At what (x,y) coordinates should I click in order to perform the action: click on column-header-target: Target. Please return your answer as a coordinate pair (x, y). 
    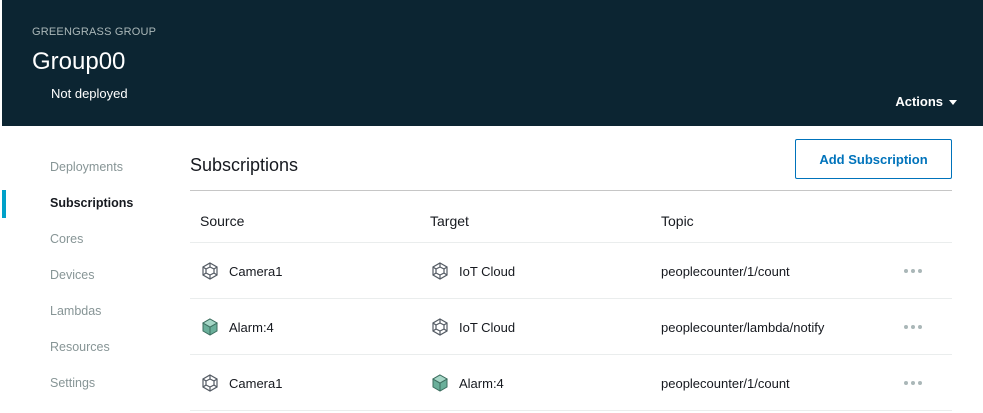
    Looking at the image, I should click on (449, 221).